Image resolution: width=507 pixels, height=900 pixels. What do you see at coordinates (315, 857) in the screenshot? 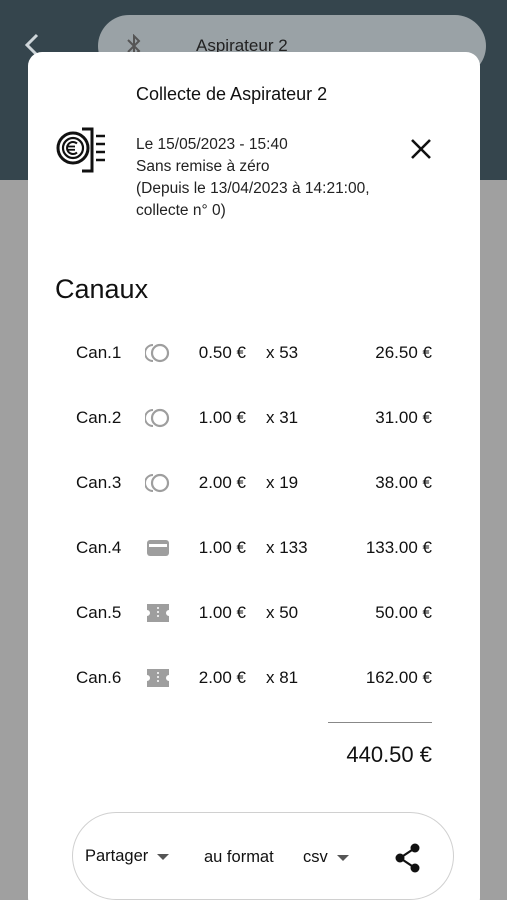
I see `format-value: csv` at bounding box center [315, 857].